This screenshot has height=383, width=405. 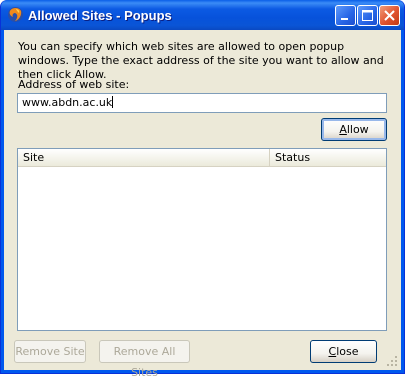 I want to click on firefox-icon, so click(x=15, y=14).